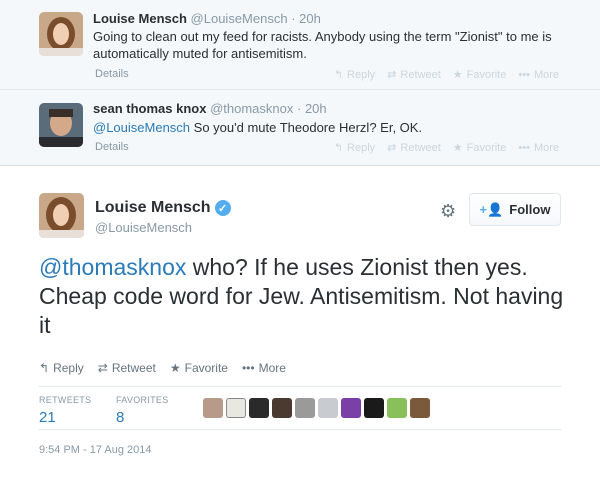 The width and height of the screenshot is (600, 478). I want to click on tweet-header: Louise Mensch @LouiseMensch · 20h, so click(207, 18).